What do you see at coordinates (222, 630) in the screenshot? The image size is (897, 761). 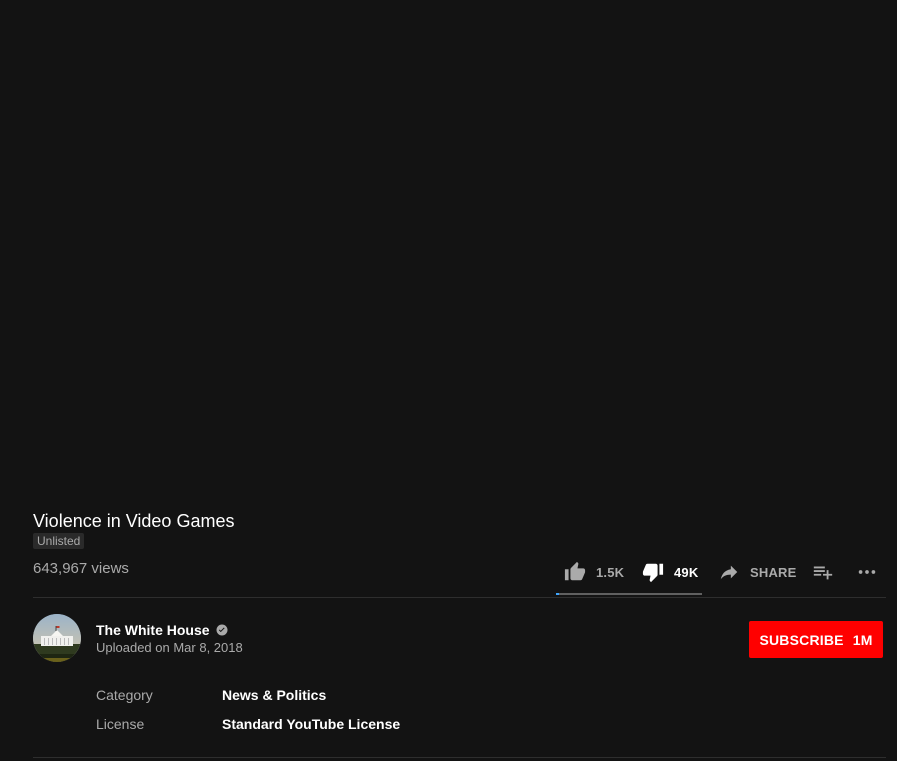 I see `verified-check-icon` at bounding box center [222, 630].